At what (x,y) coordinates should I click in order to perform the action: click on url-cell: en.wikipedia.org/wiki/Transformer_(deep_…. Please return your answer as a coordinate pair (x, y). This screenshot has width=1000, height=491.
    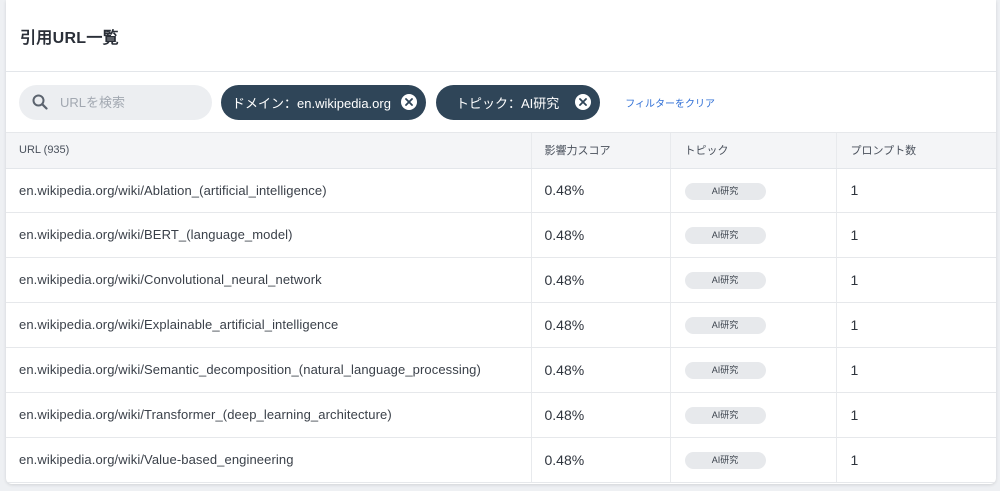
    Looking at the image, I should click on (268, 415).